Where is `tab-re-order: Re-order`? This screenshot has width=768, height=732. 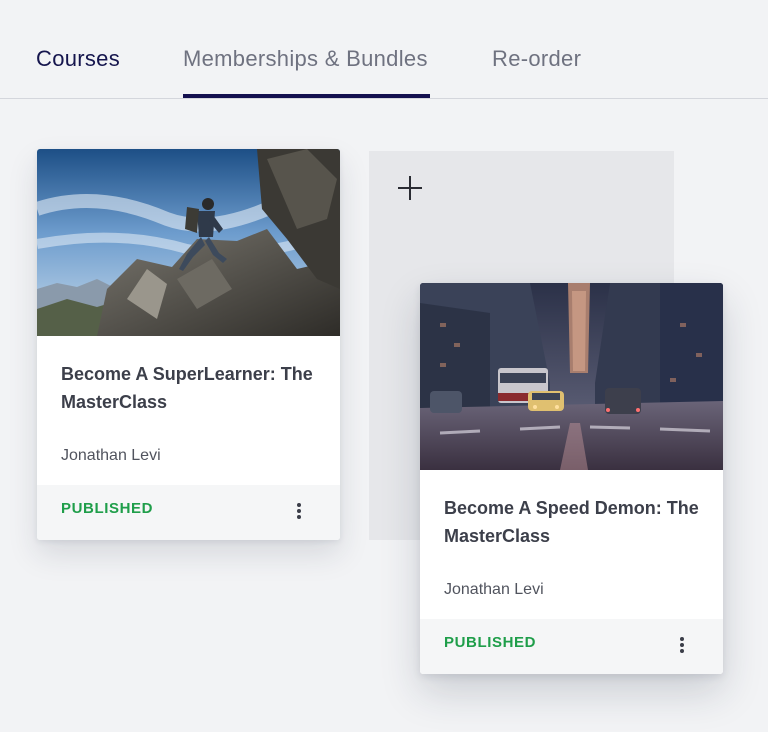 tab-re-order: Re-order is located at coordinates (536, 59).